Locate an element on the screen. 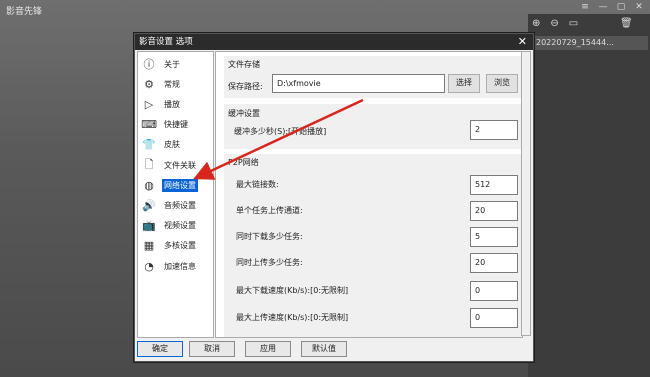 The height and width of the screenshot is (377, 650). close-icon: ✕ is located at coordinates (639, 7).